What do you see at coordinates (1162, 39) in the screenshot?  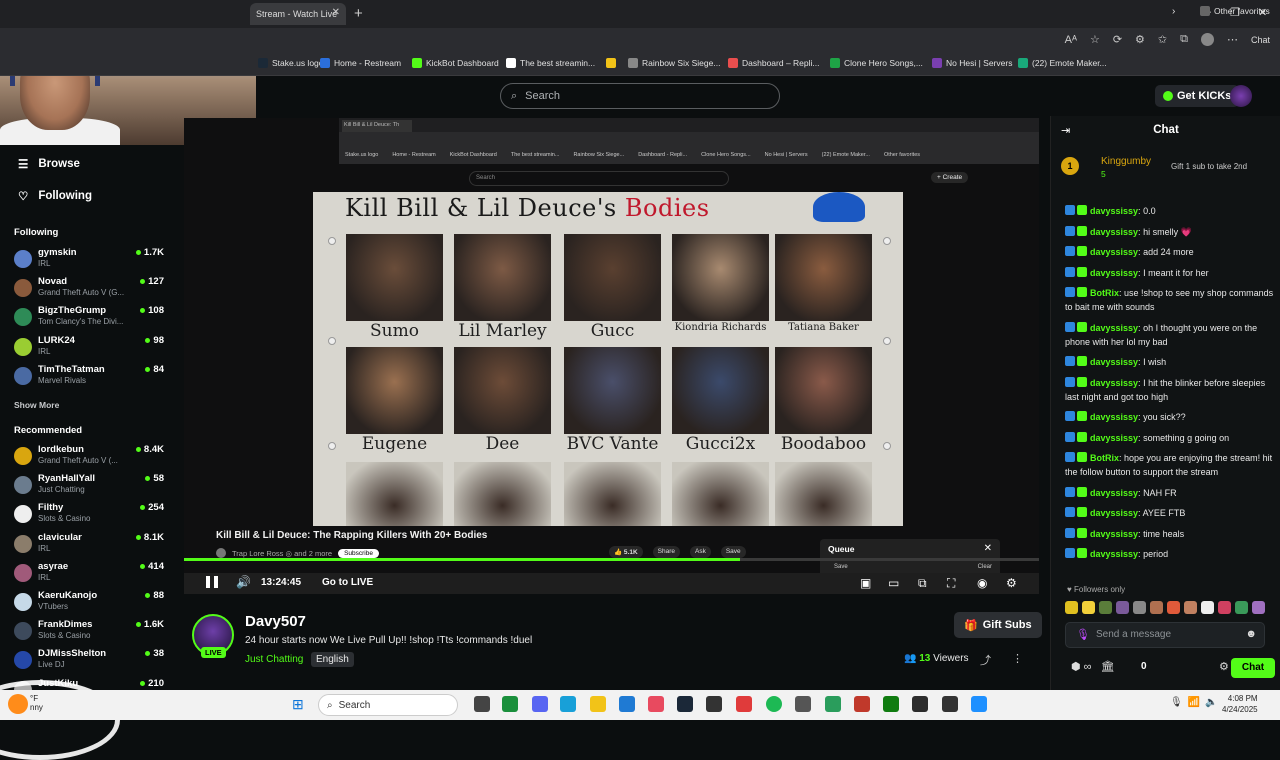 I see `favorites-icon: ✩` at bounding box center [1162, 39].